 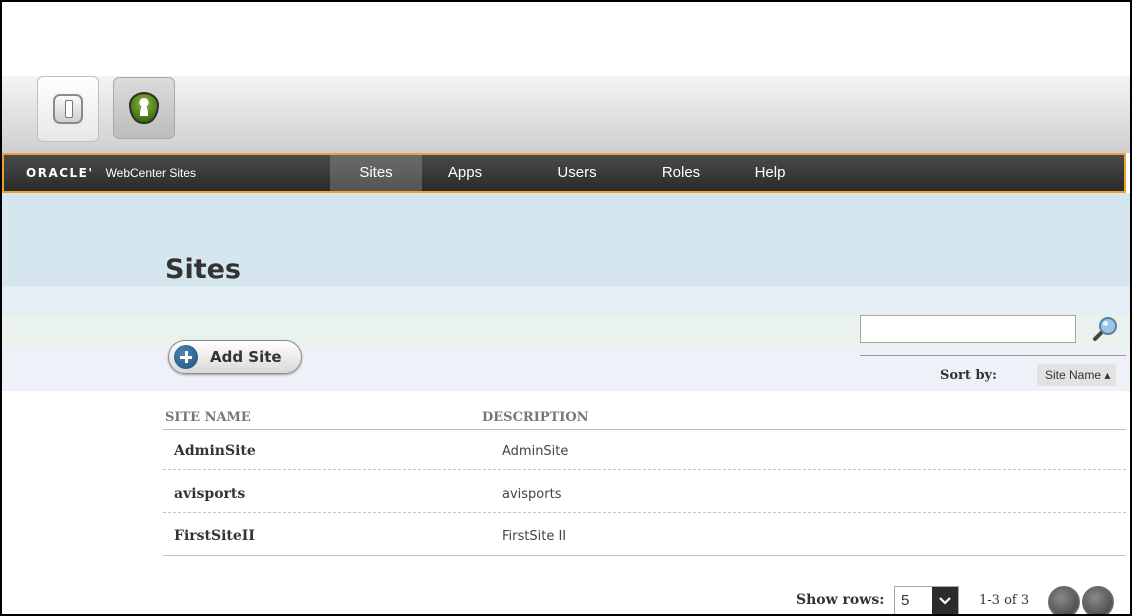 I want to click on app-button-admin, so click(x=68, y=109).